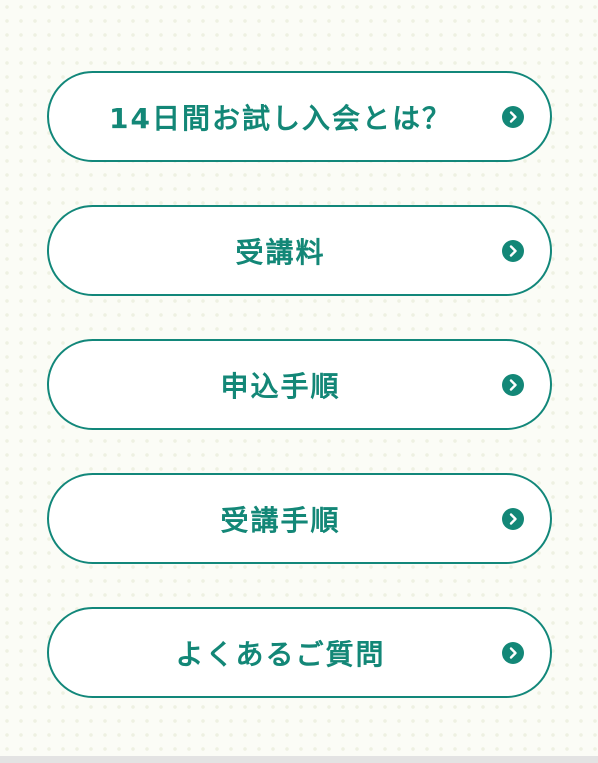  I want to click on faq-button: よくあるご質問, so click(299, 652).